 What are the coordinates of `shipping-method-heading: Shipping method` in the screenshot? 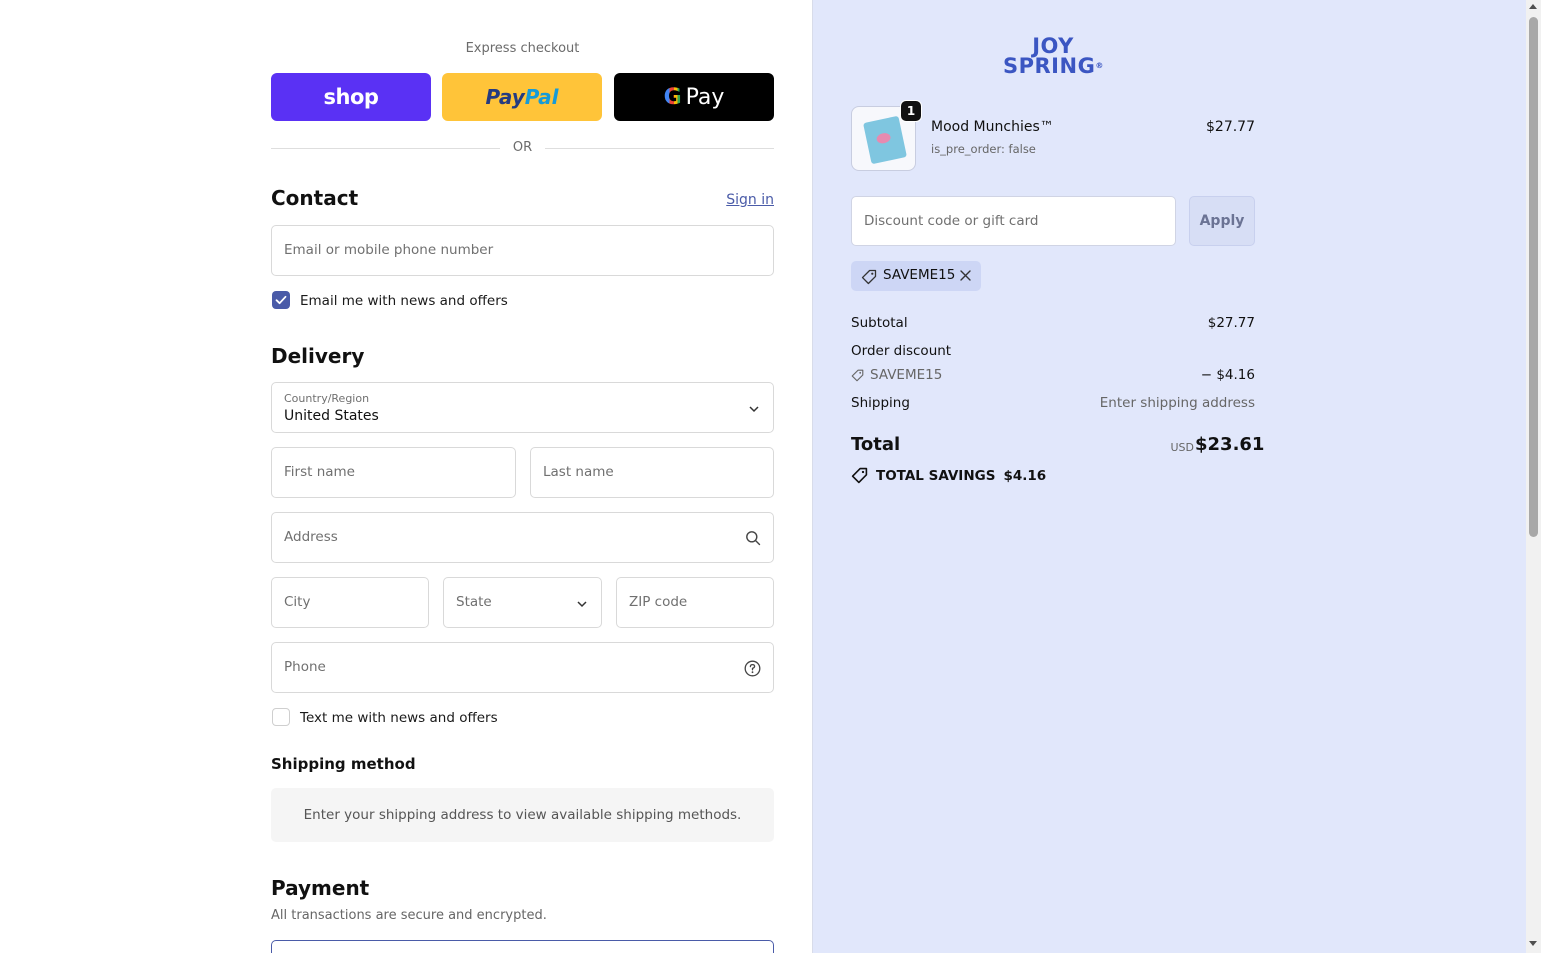 It's located at (343, 764).